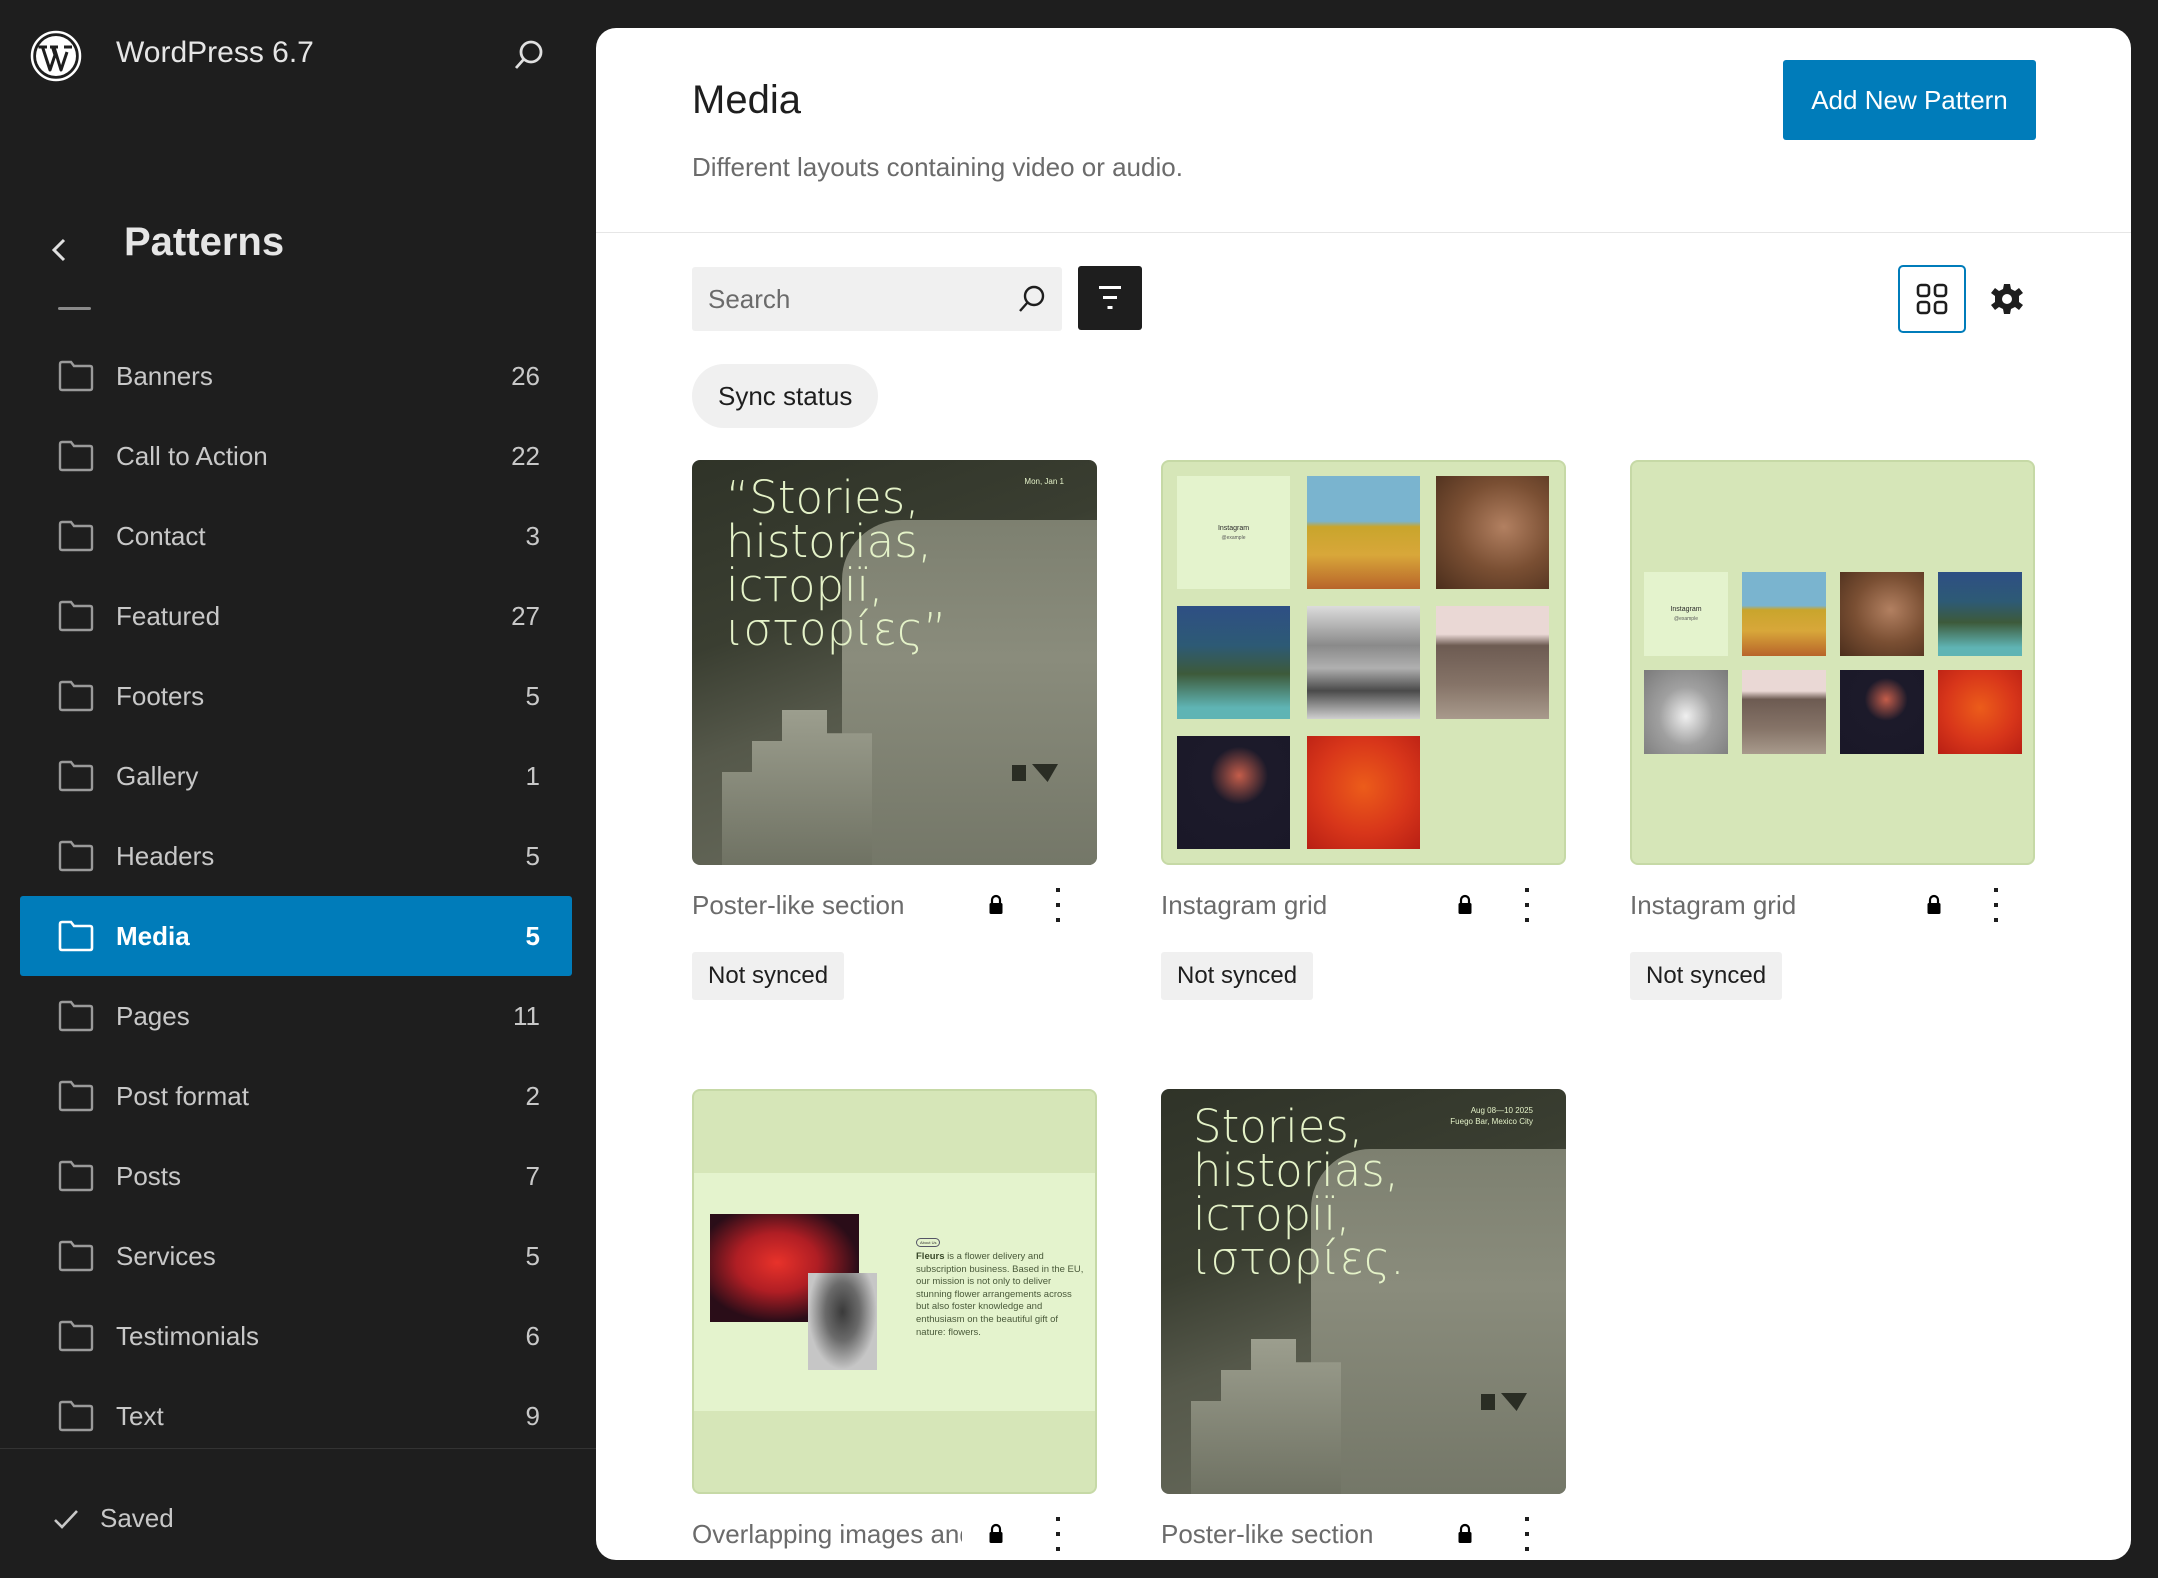  What do you see at coordinates (1932, 299) in the screenshot?
I see `view-layout-toggle` at bounding box center [1932, 299].